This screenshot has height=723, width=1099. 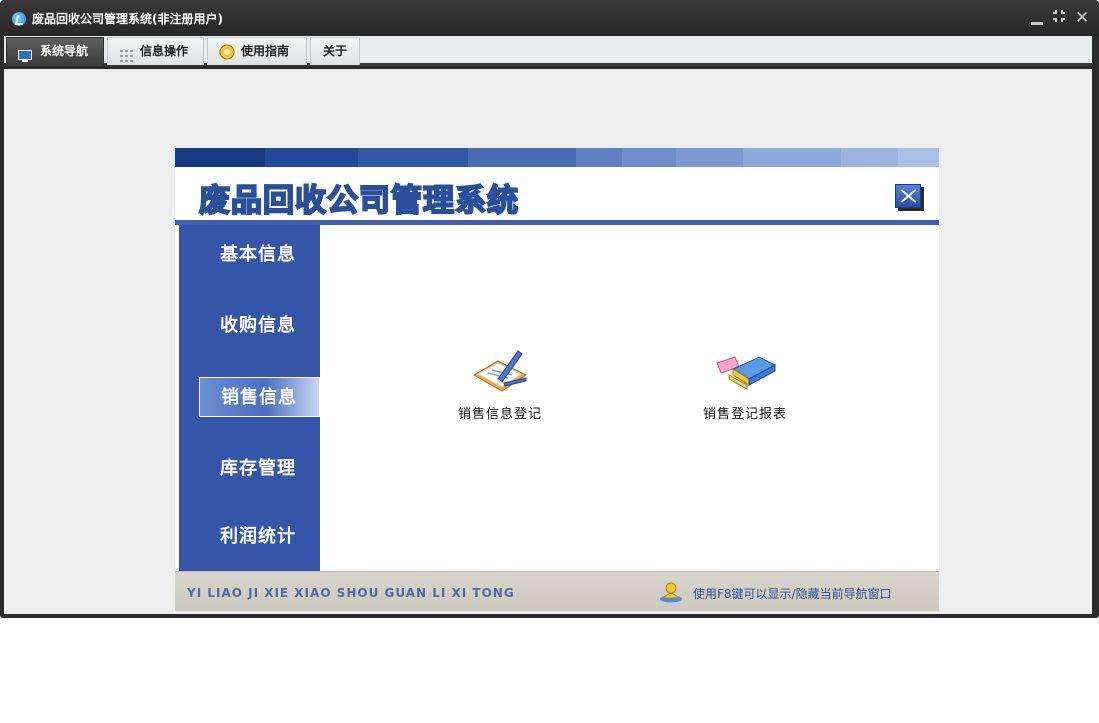 I want to click on window-title: 废品回收公司管理系统(非注册用户), so click(x=127, y=19).